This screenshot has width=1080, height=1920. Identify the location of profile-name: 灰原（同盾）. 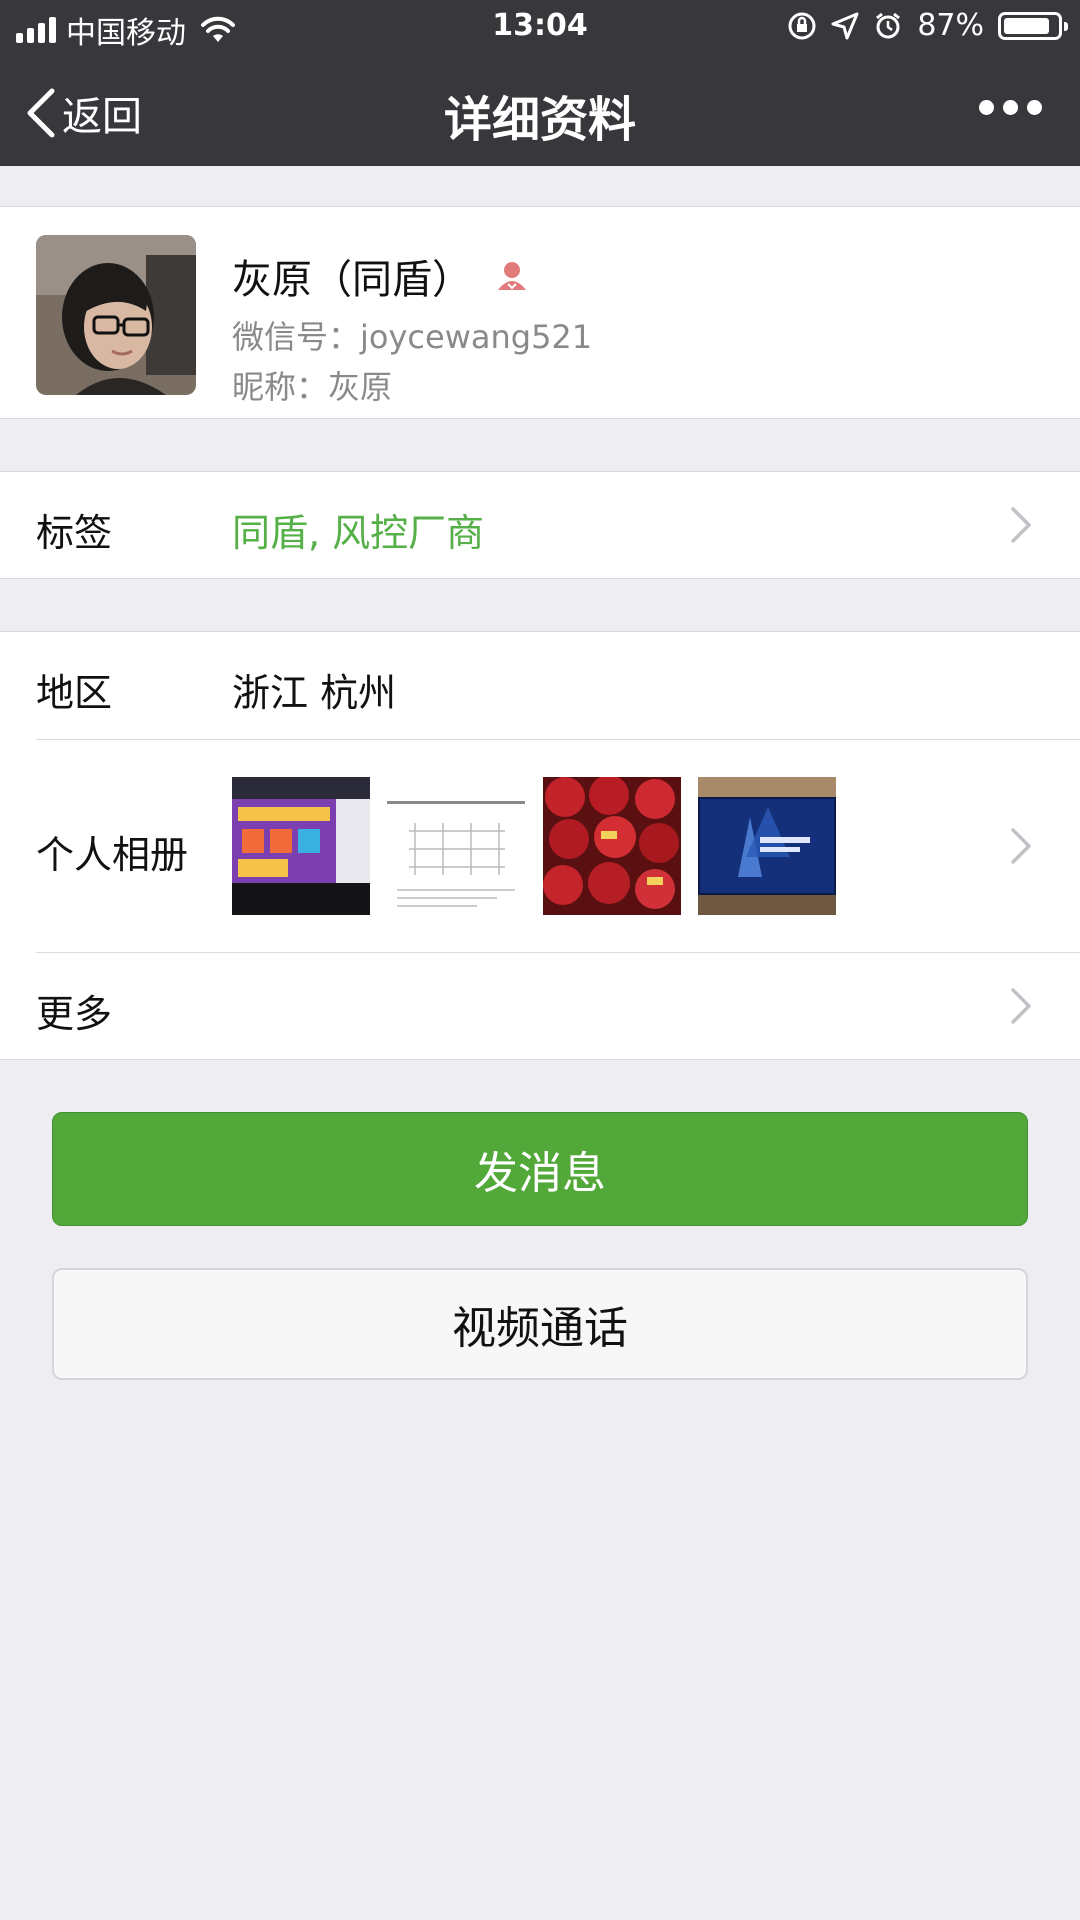
(352, 280).